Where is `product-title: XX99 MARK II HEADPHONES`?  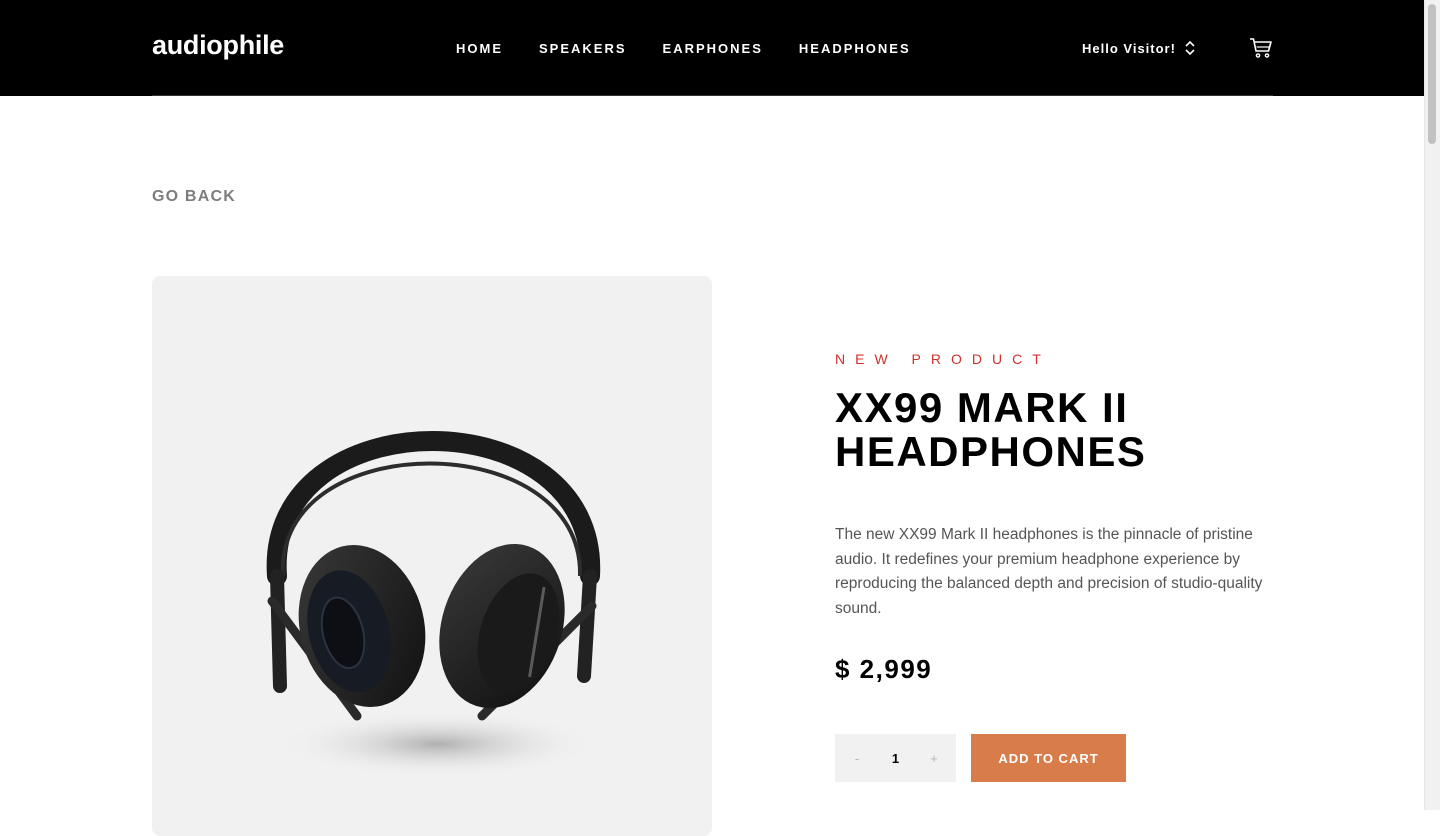 product-title: XX99 MARK II HEADPHONES is located at coordinates (1045, 430).